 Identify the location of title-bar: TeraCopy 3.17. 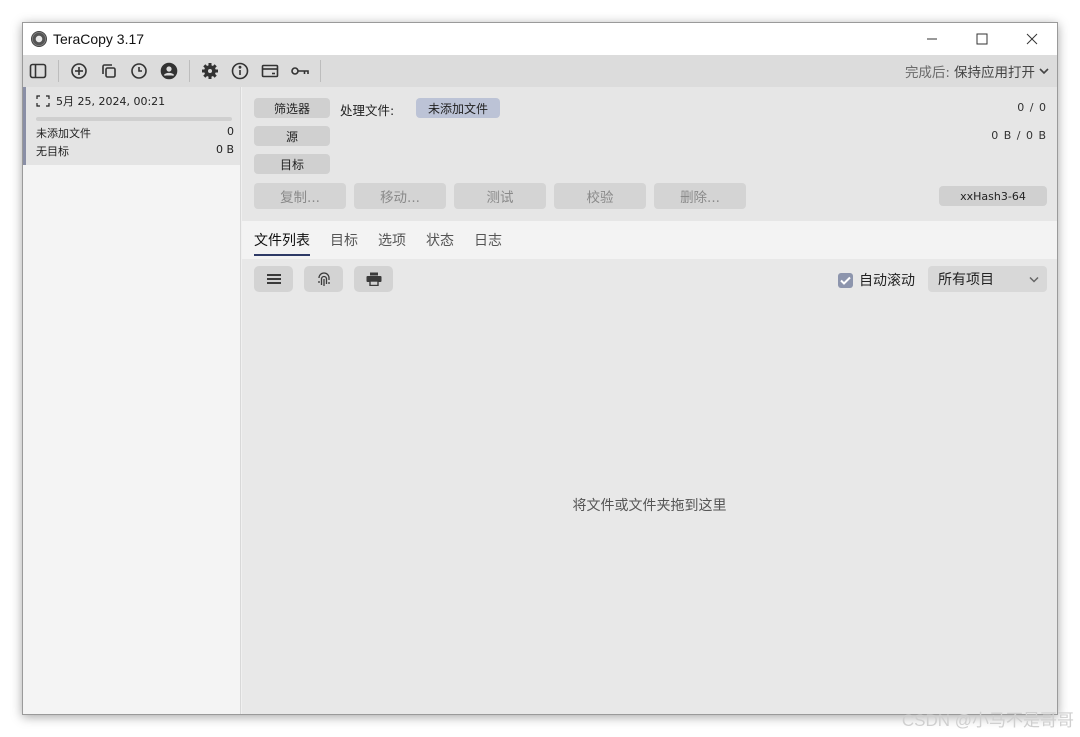
(540, 39).